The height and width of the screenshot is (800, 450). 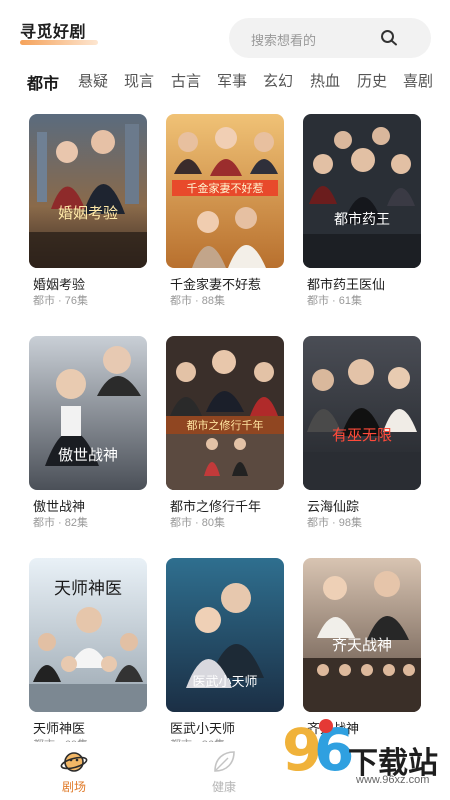 I want to click on poster-text: 都市药王, so click(x=362, y=219).